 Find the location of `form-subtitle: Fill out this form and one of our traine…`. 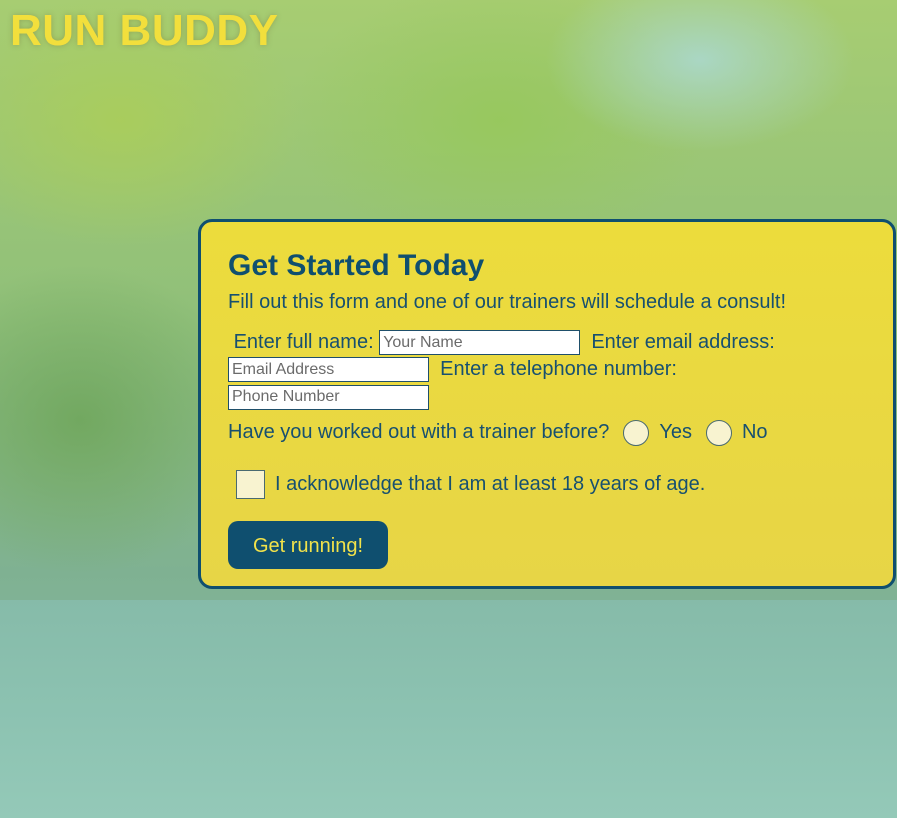

form-subtitle: Fill out this form and one of our traine… is located at coordinates (507, 302).